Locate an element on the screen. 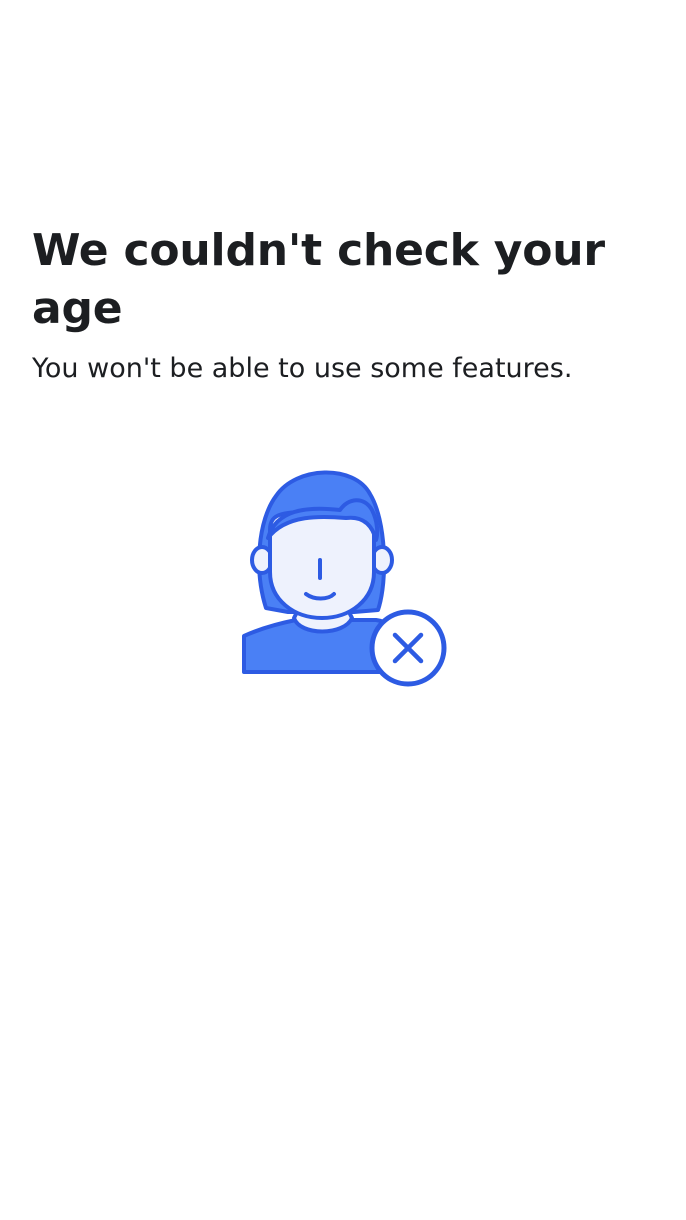  page-subtitle: You won't be able to use some features. is located at coordinates (302, 368).